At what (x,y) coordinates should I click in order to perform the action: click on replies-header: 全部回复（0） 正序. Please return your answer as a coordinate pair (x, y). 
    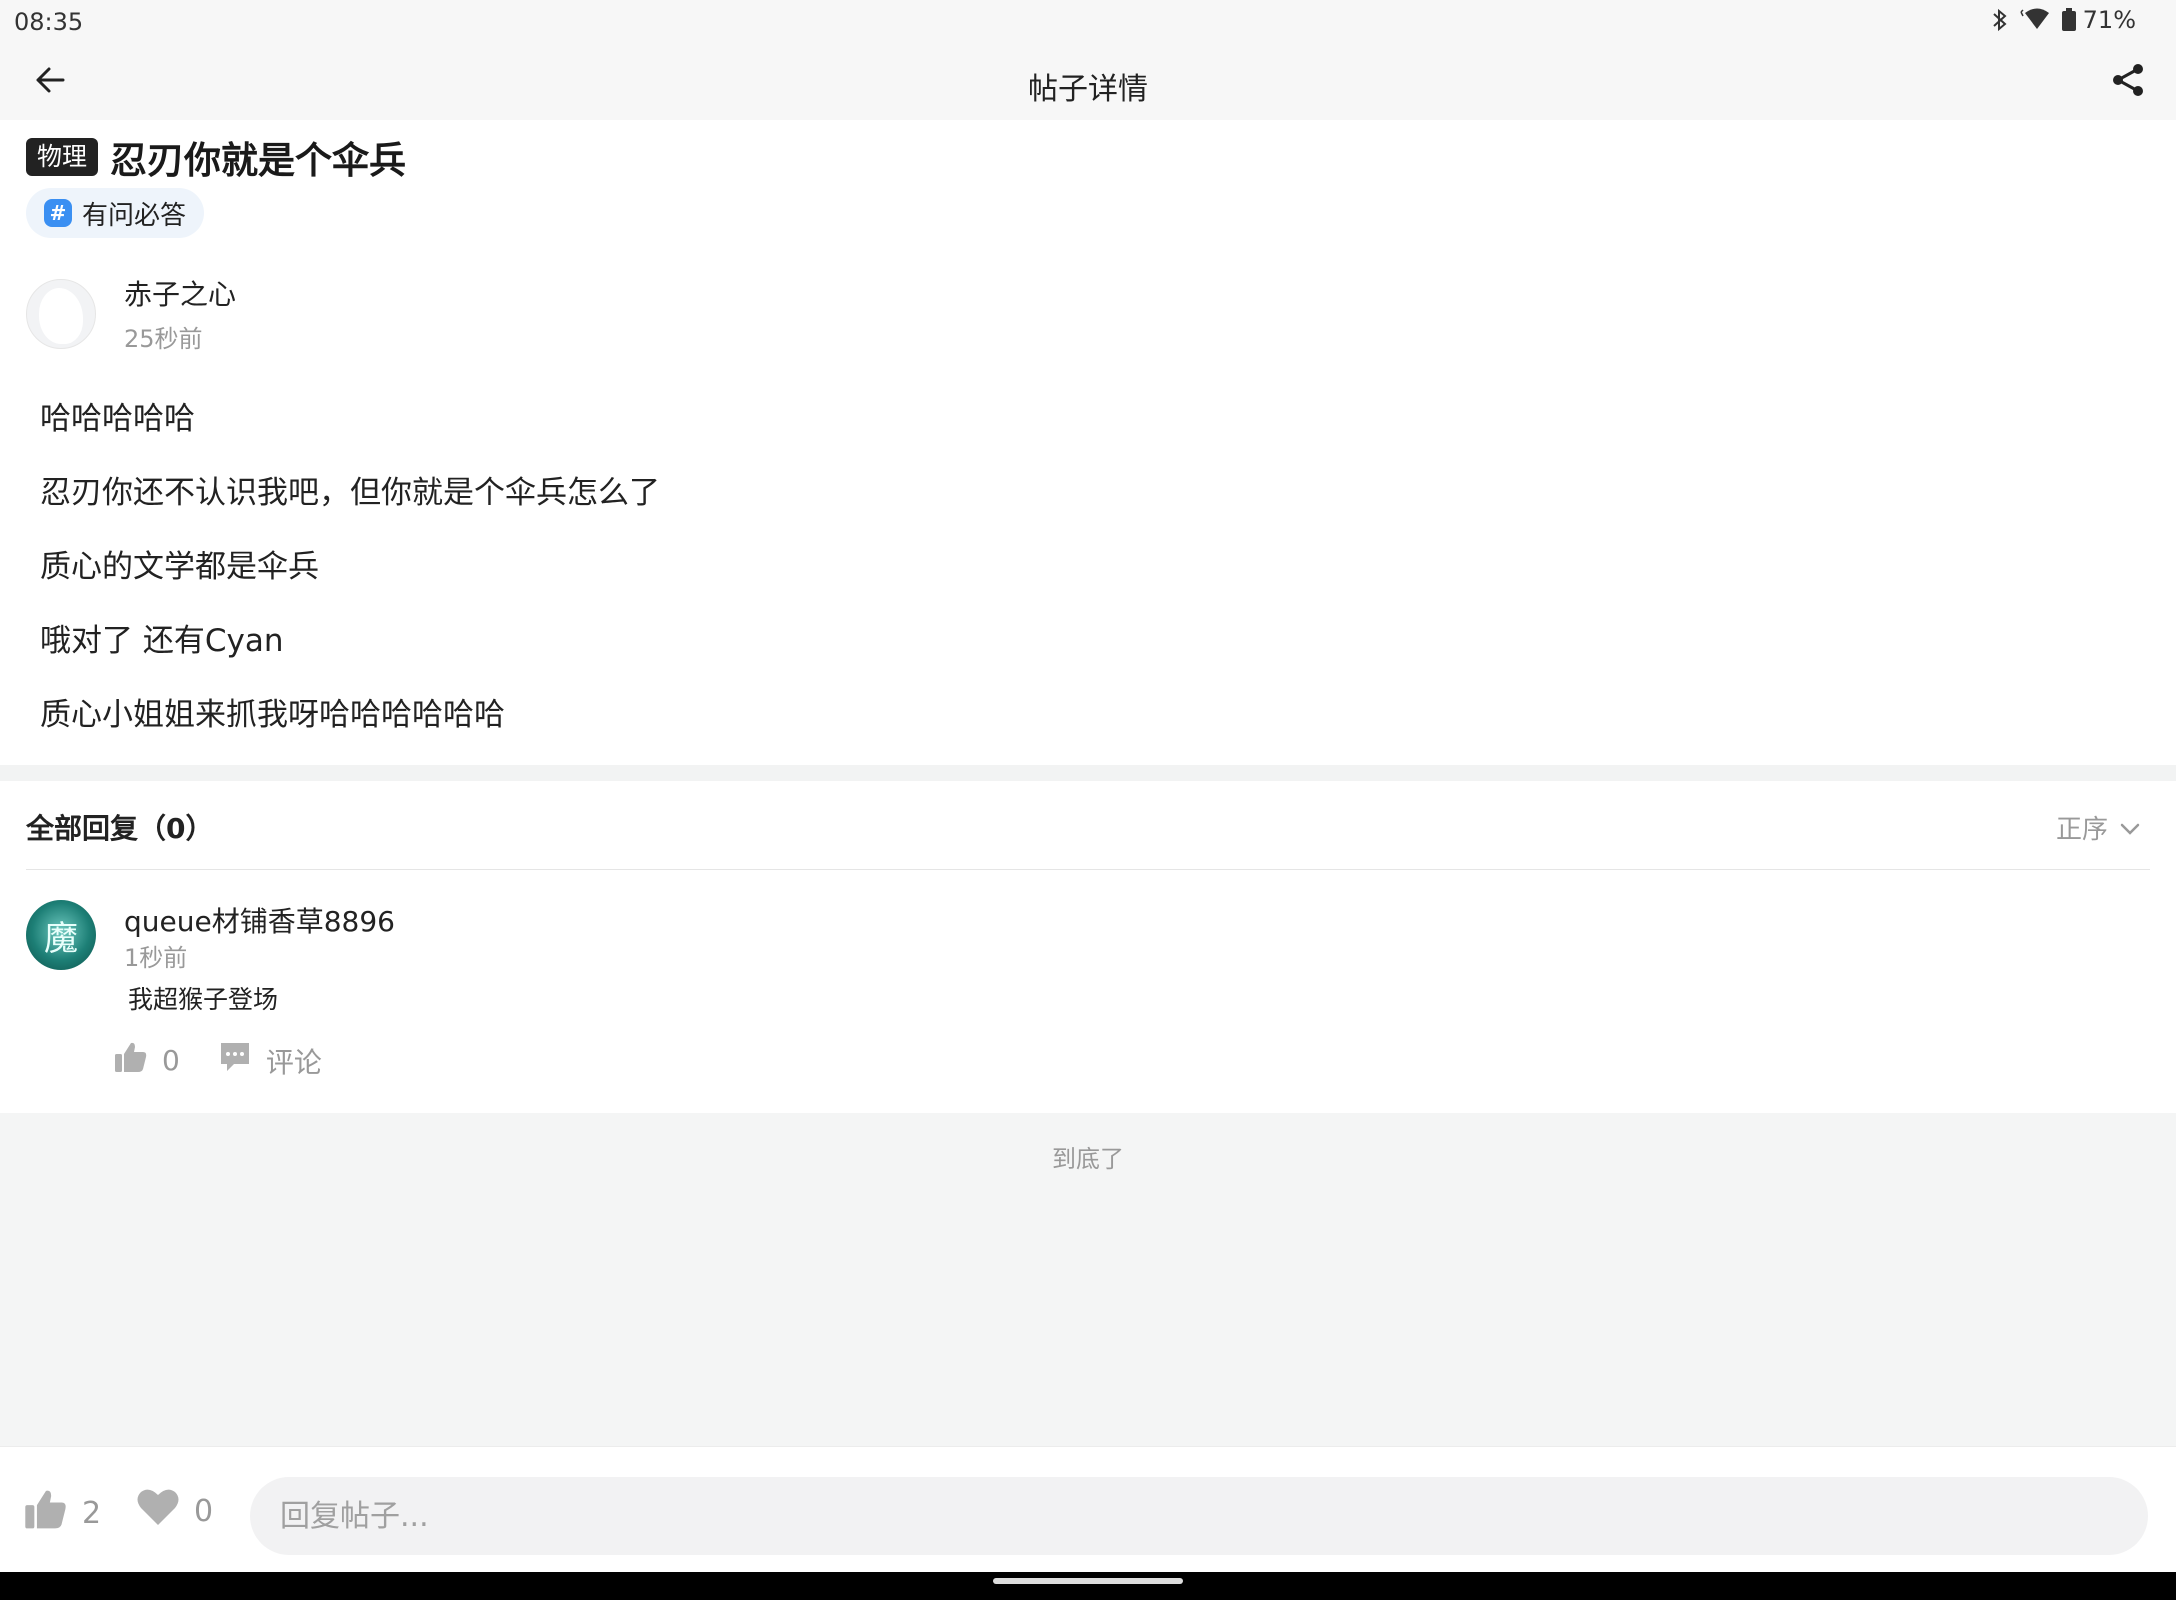
    Looking at the image, I should click on (1088, 825).